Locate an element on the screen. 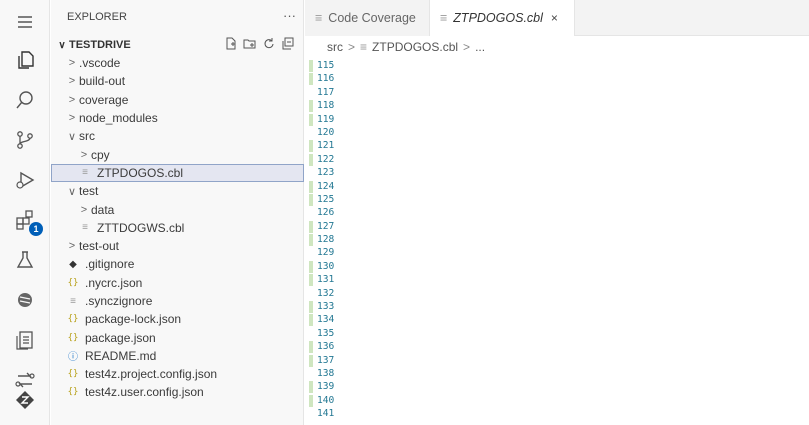  line-number: 126 is located at coordinates (326, 213).